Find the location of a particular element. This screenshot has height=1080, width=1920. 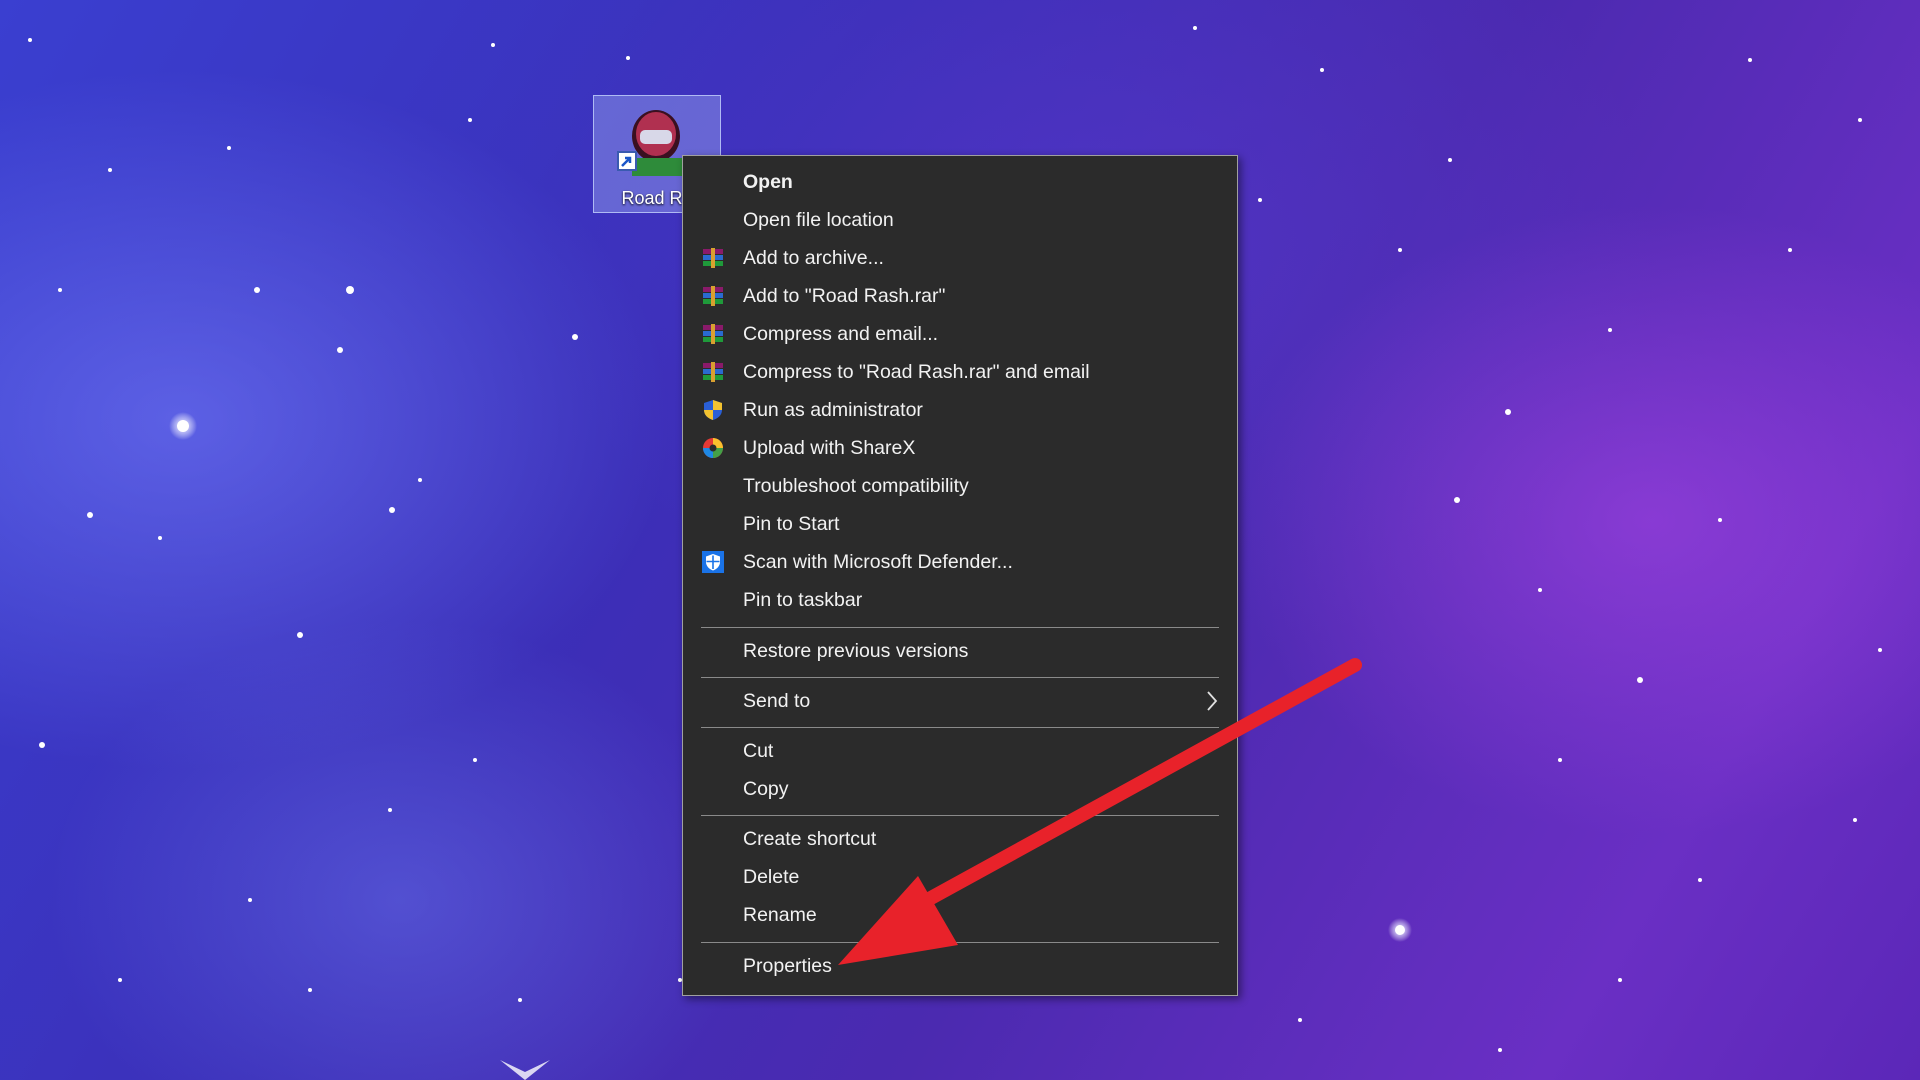

menu-item-troubleshoot-compatibility: Troubleshoot compatibility is located at coordinates (960, 486).